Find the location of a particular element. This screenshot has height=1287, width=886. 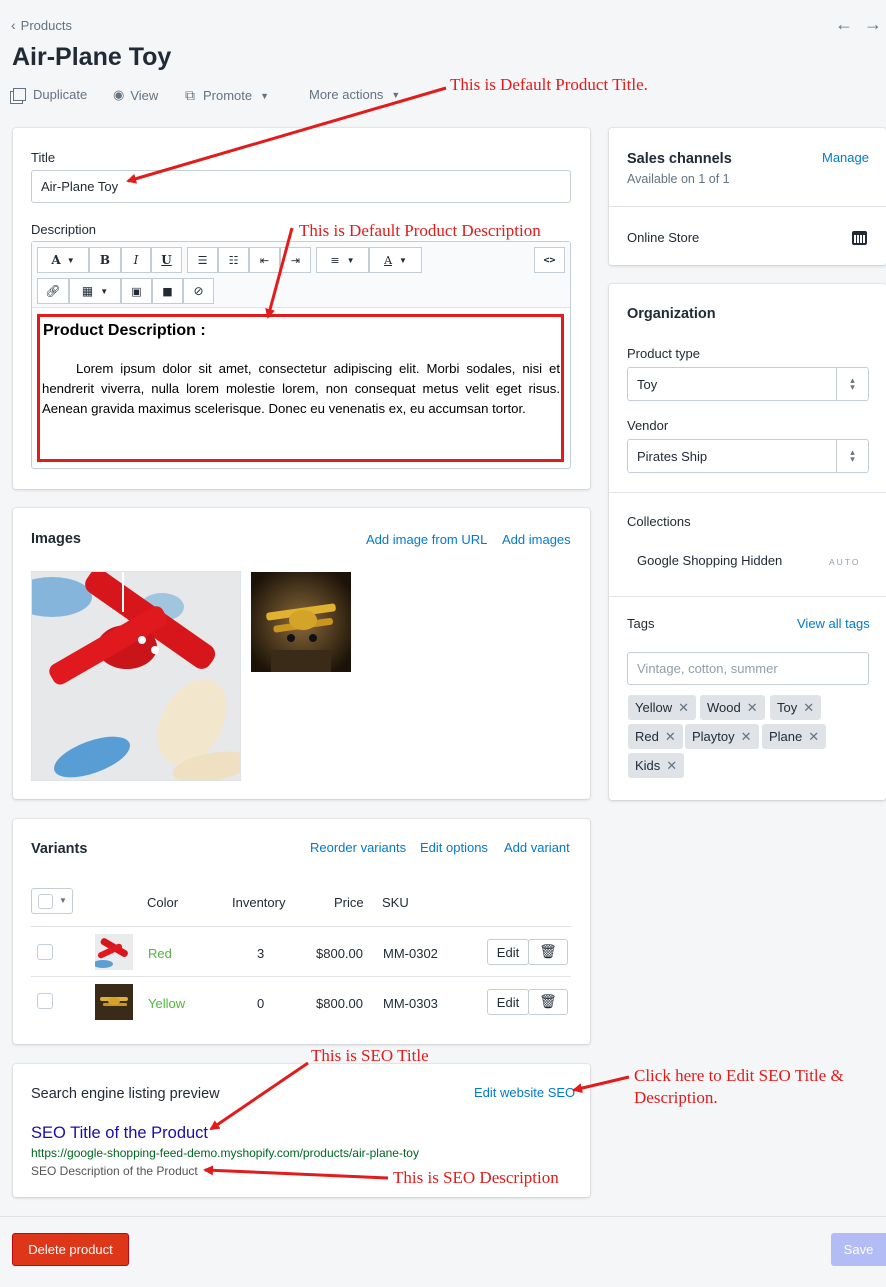

annotation-seo-description: This is SEO Description is located at coordinates (476, 1177).